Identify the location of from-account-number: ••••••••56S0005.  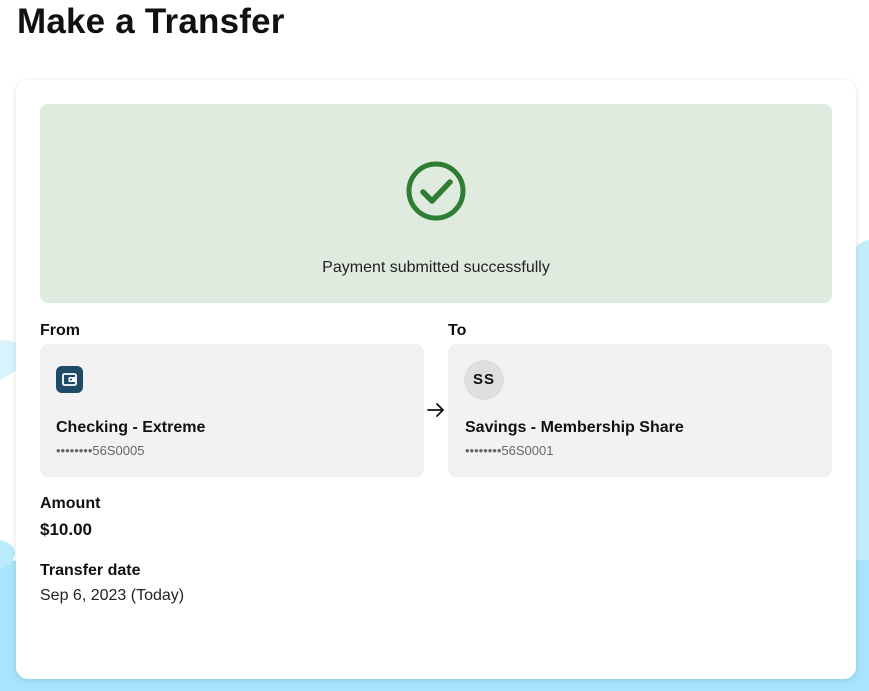
(100, 450).